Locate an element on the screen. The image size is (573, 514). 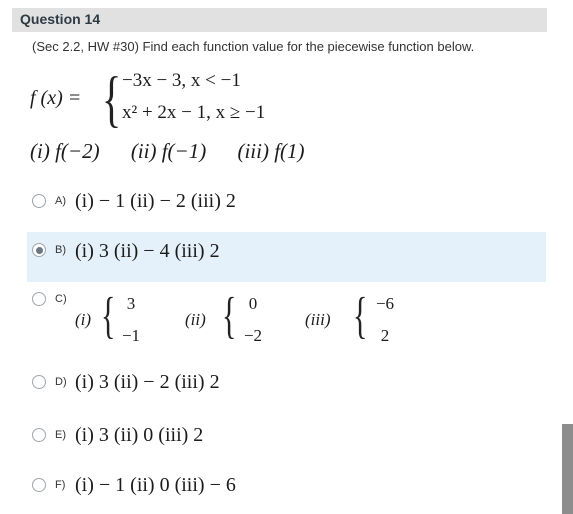
question-title: Question 14 is located at coordinates (60, 19).